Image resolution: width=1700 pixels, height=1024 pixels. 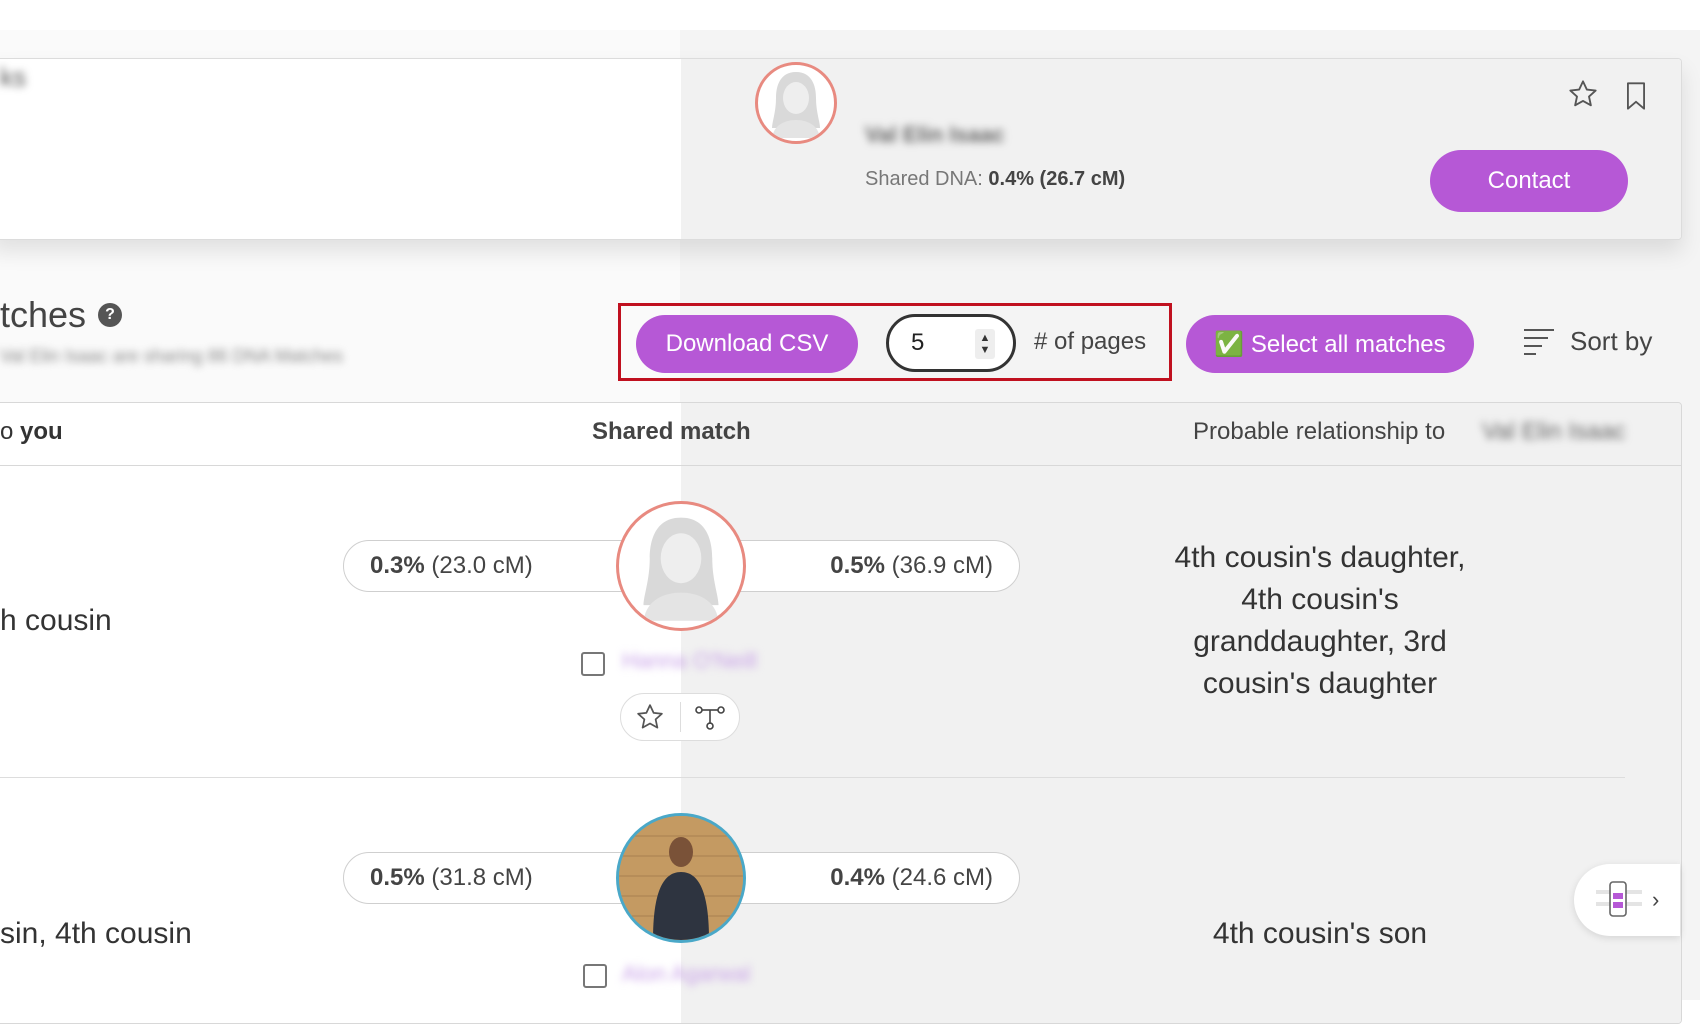 I want to click on row2-match-name: Alon Agarwal, so click(x=686, y=974).